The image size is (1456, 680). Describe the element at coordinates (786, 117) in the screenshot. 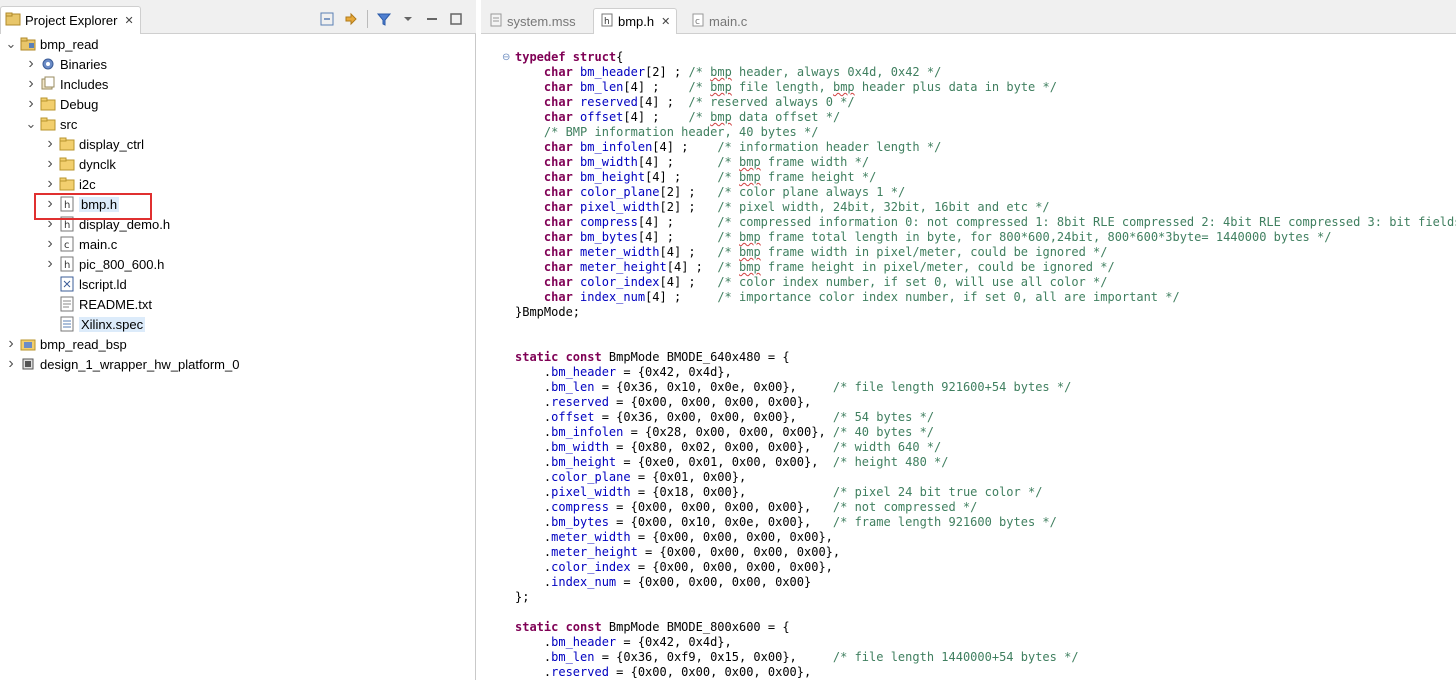

I see `code-token: data offset */` at that location.